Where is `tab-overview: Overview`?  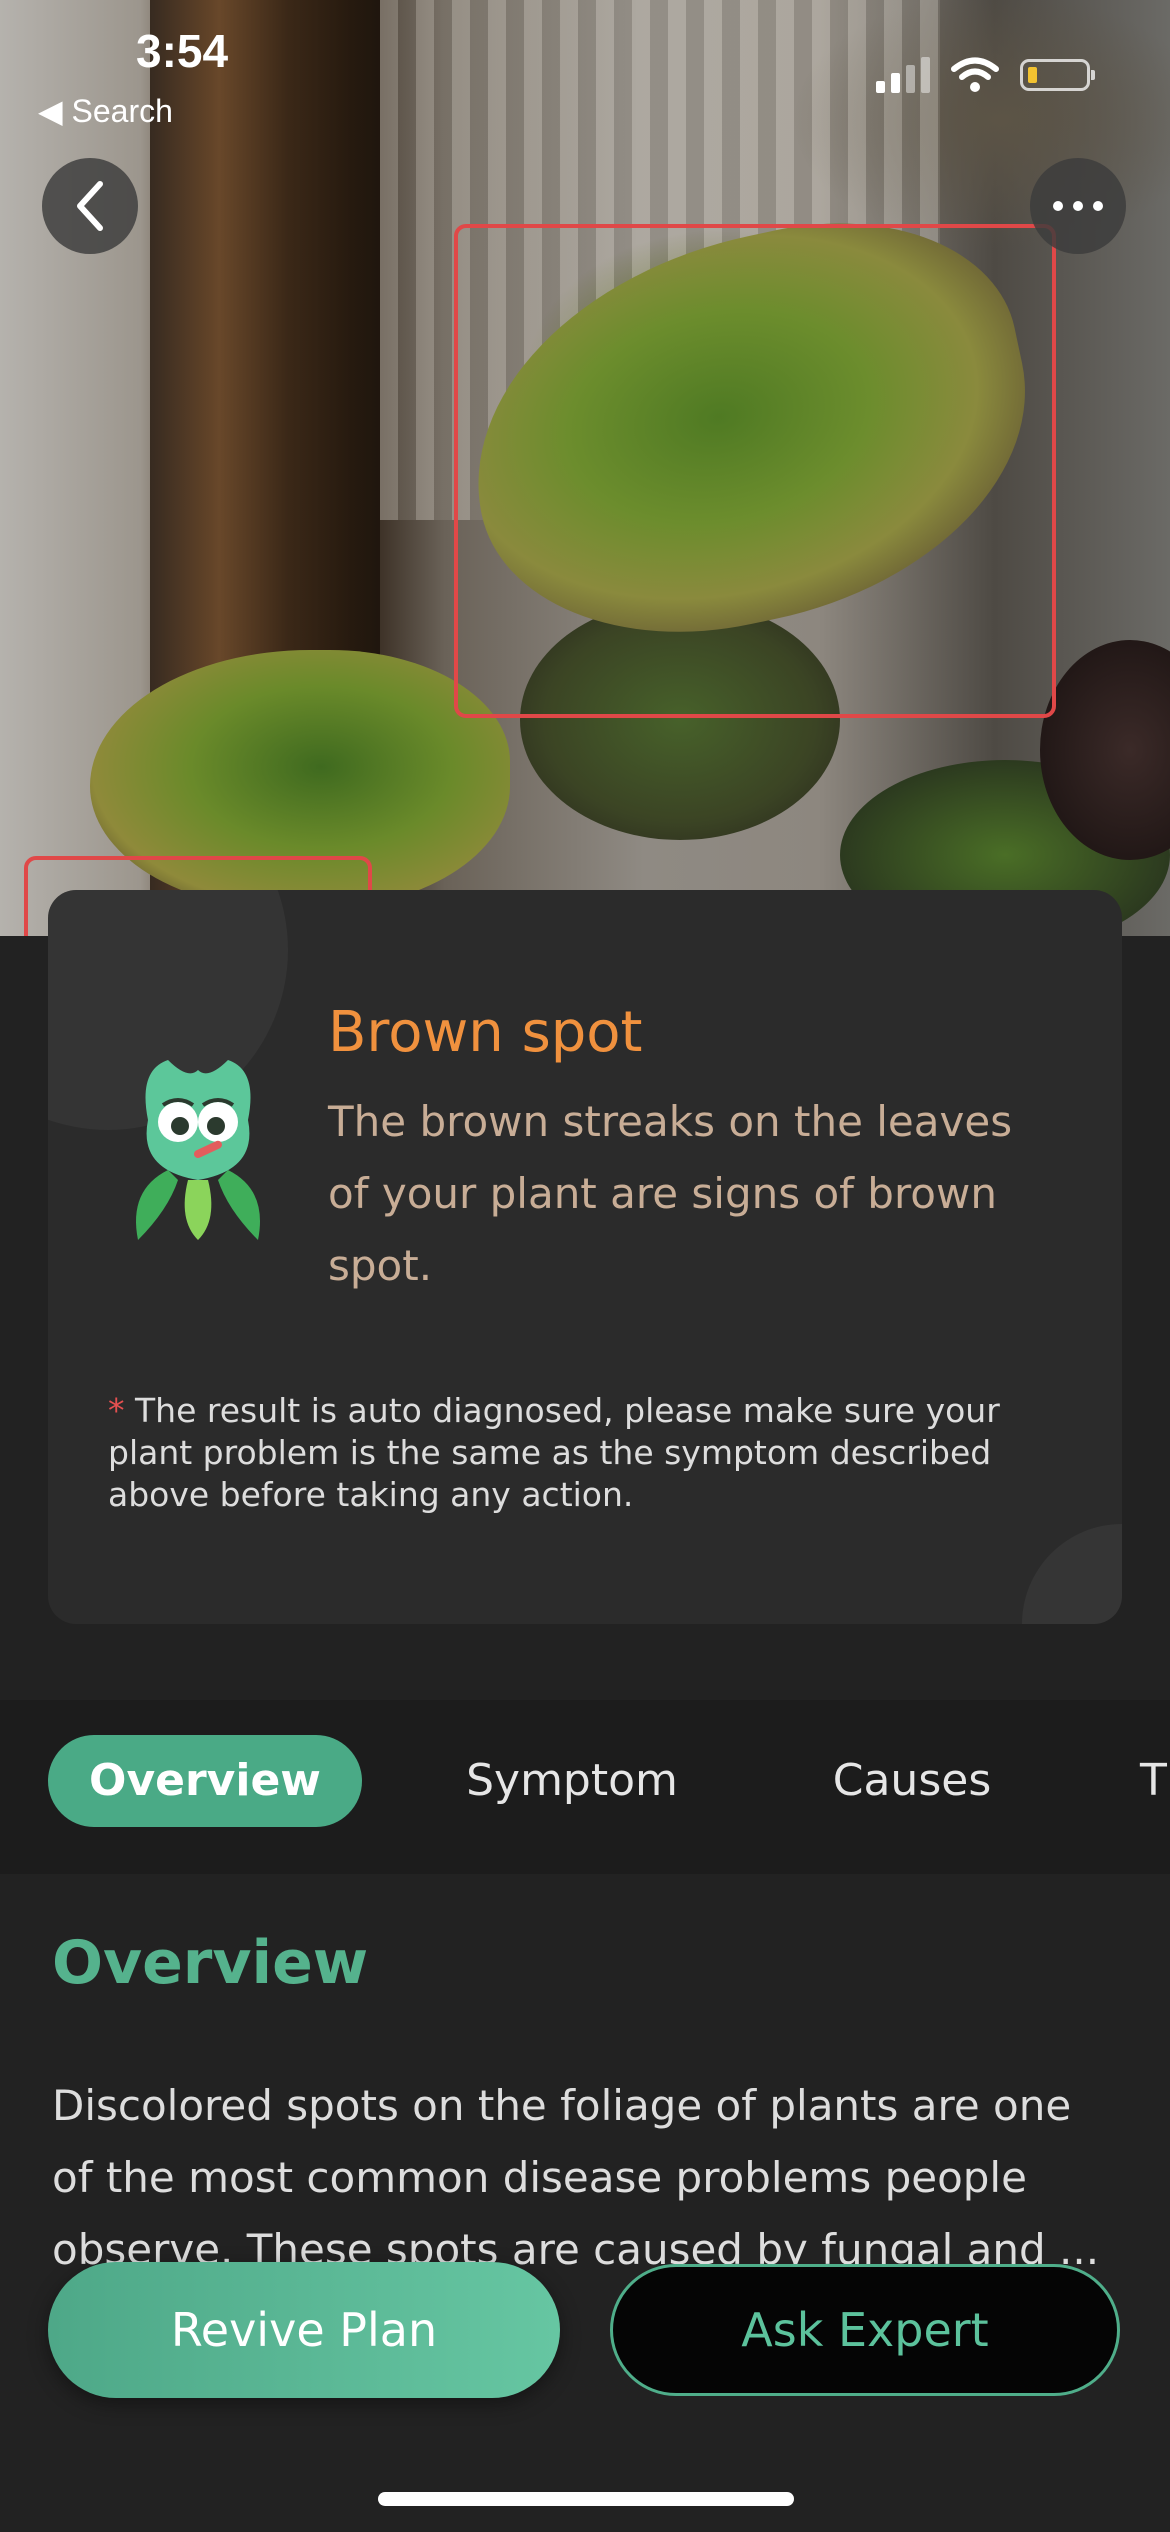 tab-overview: Overview is located at coordinates (205, 1781).